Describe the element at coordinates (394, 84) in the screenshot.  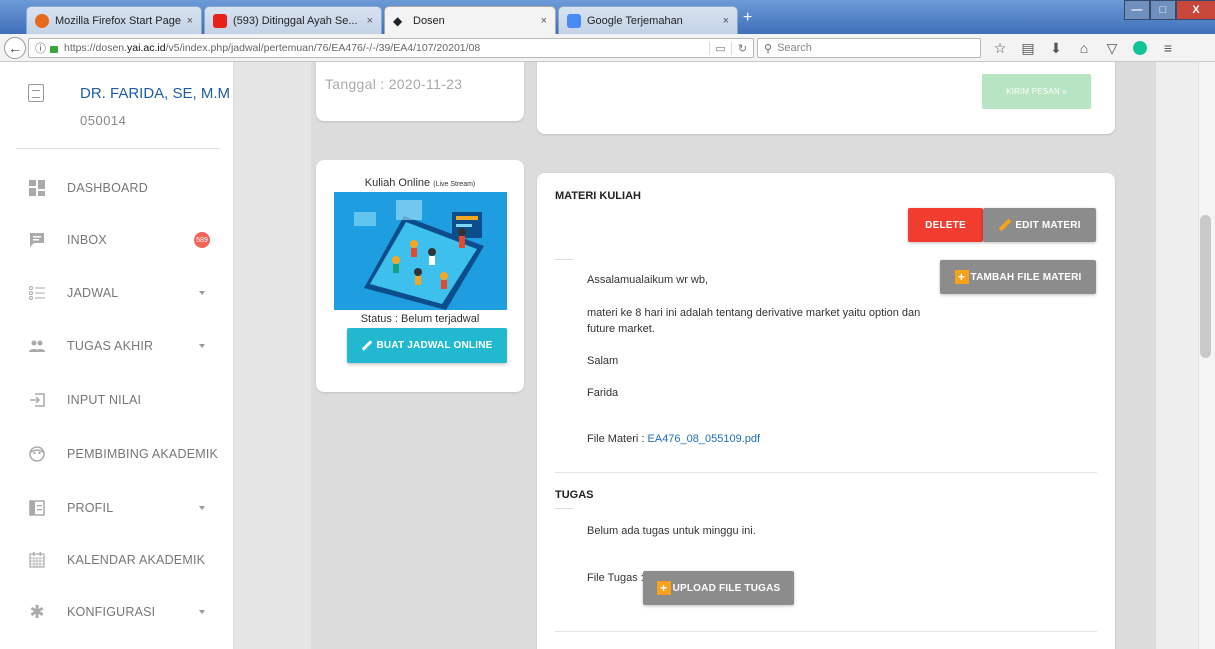
I see `tanggal-text: Tanggal : 2020-11-23` at that location.